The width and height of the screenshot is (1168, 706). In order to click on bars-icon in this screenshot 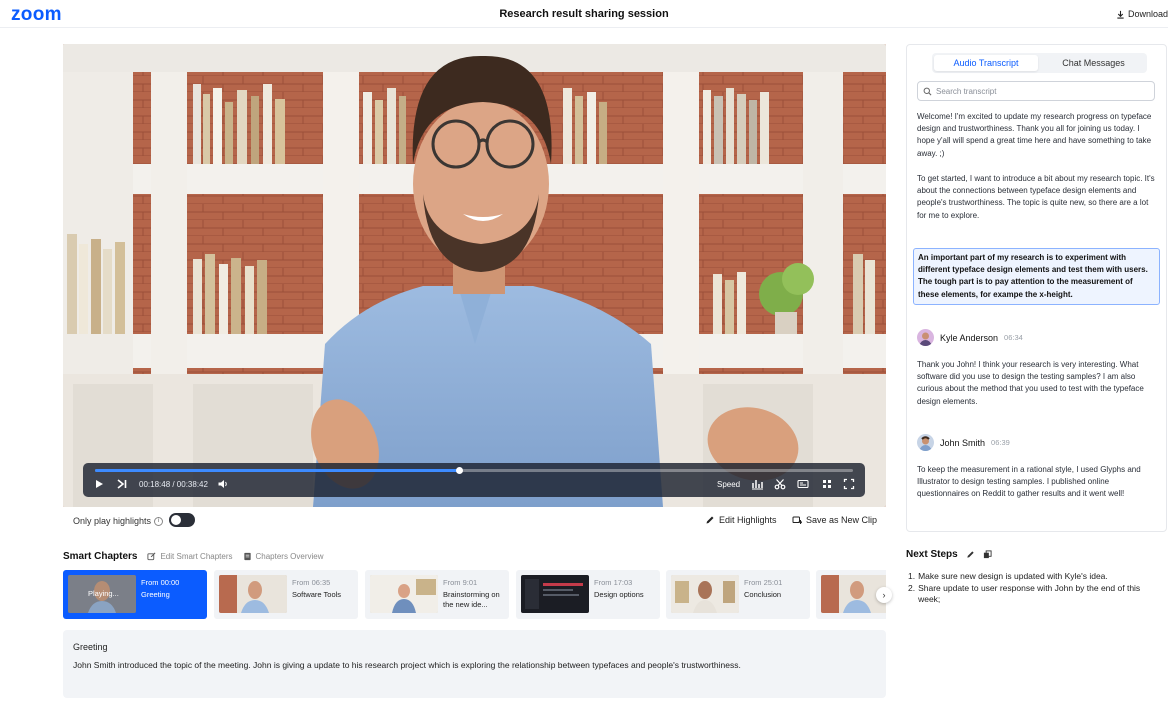, I will do `click(757, 485)`.